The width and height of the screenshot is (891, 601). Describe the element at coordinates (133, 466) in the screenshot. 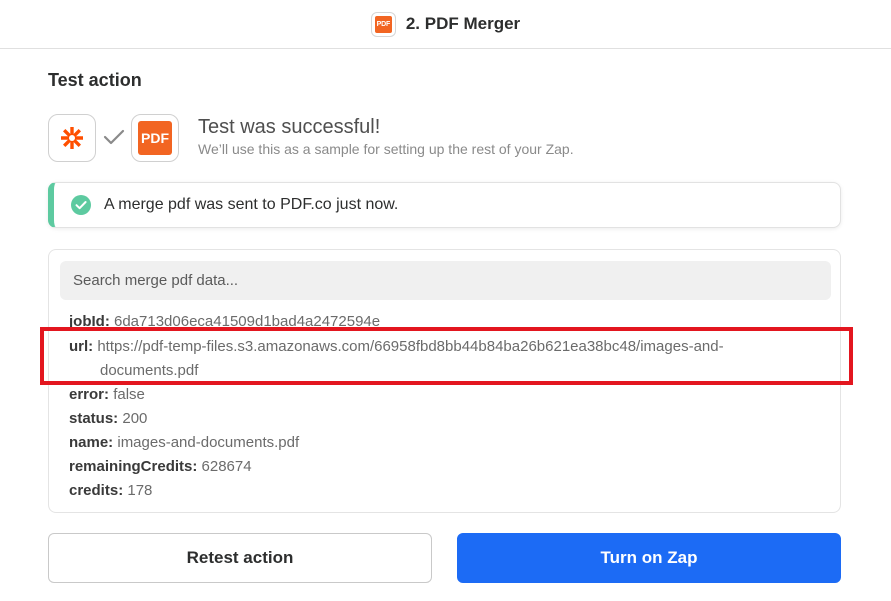

I see `field-key: remainingCredits:` at that location.